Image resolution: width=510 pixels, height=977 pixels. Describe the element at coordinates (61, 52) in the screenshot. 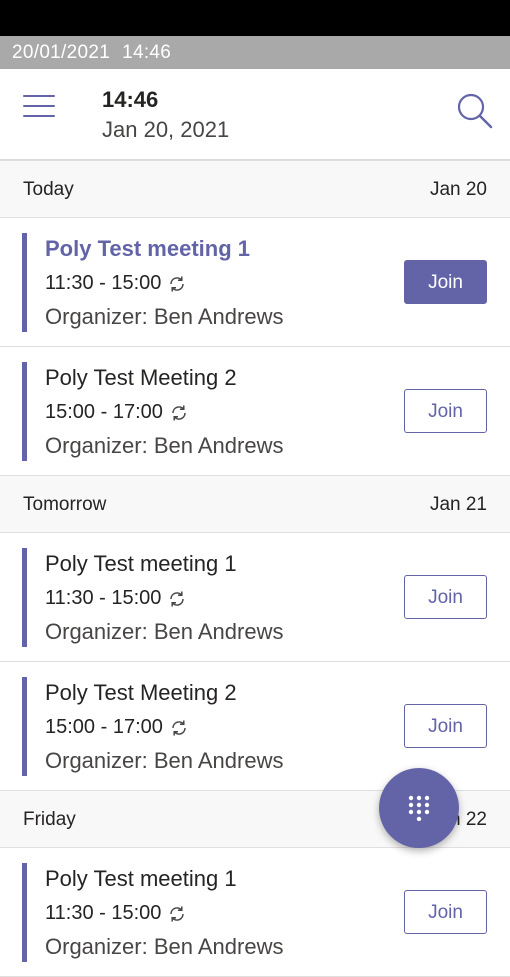

I see `status-date: 20/01/2021` at that location.